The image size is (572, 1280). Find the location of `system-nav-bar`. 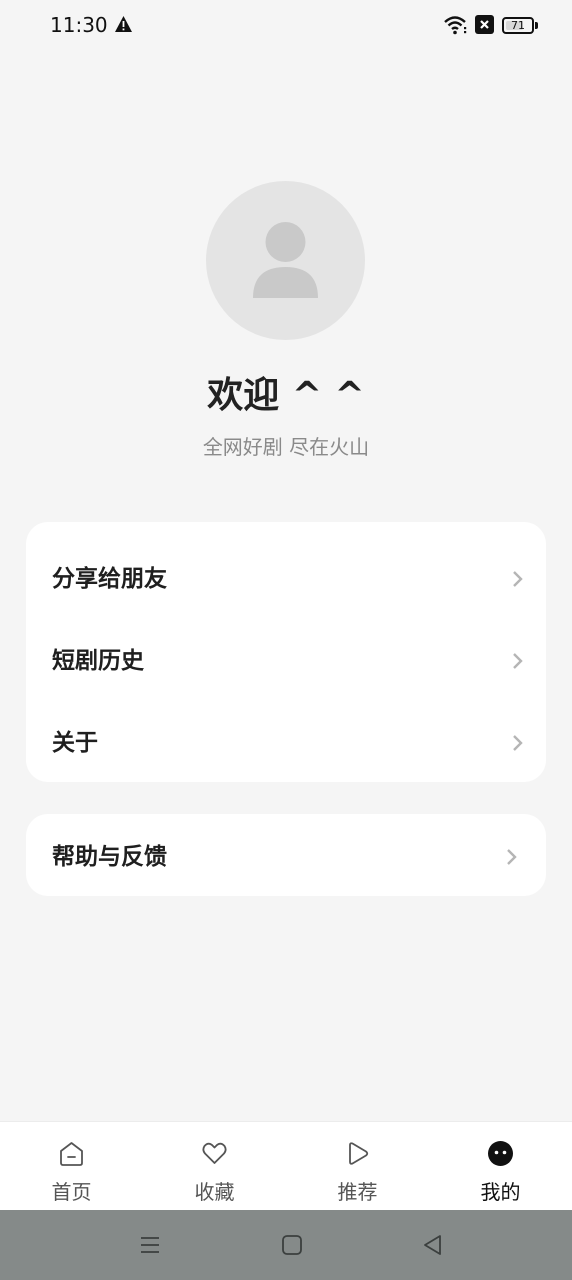

system-nav-bar is located at coordinates (286, 1245).